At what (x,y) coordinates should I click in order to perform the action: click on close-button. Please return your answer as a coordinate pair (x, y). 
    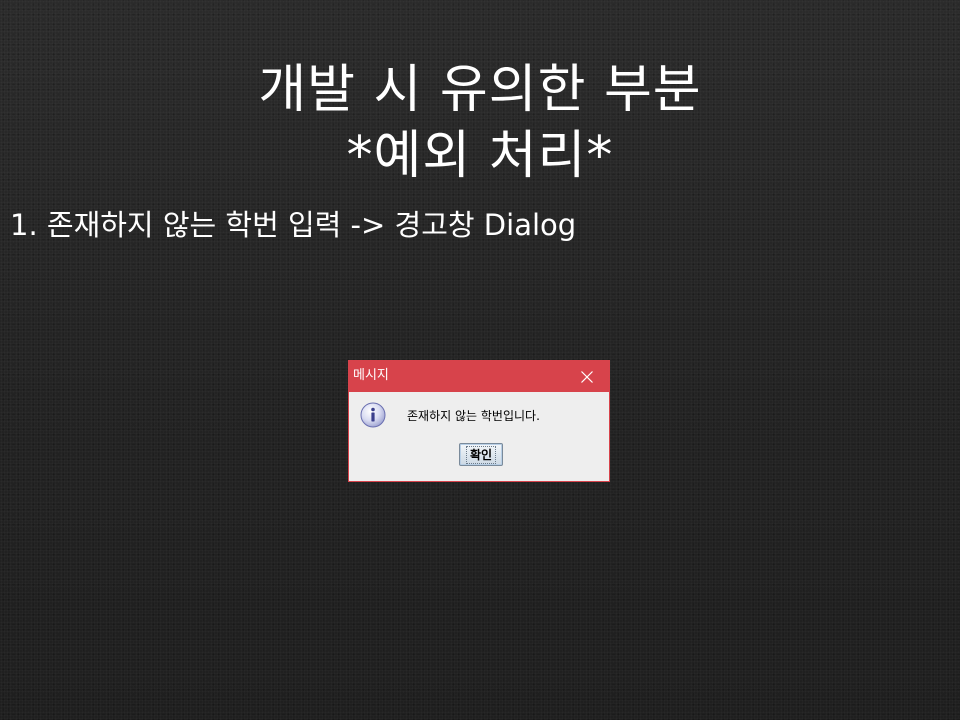
    Looking at the image, I should click on (587, 376).